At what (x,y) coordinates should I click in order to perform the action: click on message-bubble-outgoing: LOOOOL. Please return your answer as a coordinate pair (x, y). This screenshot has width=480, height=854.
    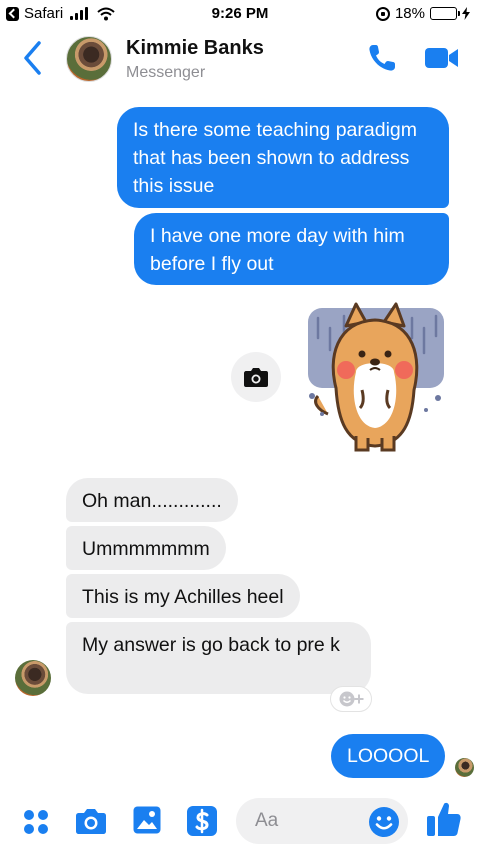
    Looking at the image, I should click on (388, 756).